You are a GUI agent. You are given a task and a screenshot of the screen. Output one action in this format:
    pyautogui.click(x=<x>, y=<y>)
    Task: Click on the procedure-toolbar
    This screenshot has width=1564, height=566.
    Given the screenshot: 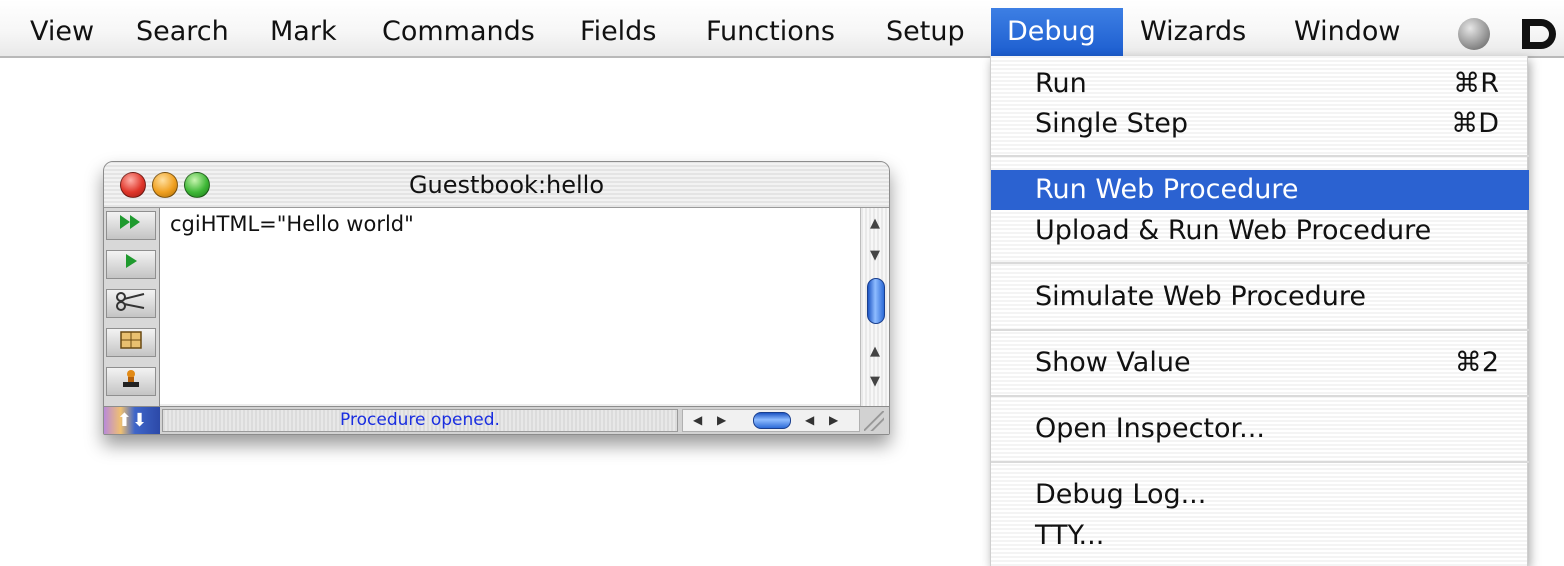 What is the action you would take?
    pyautogui.click(x=132, y=307)
    